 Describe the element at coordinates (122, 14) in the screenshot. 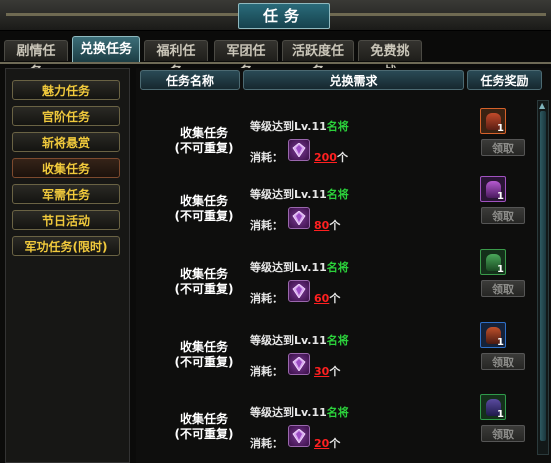

I see `title-ornament-left` at that location.